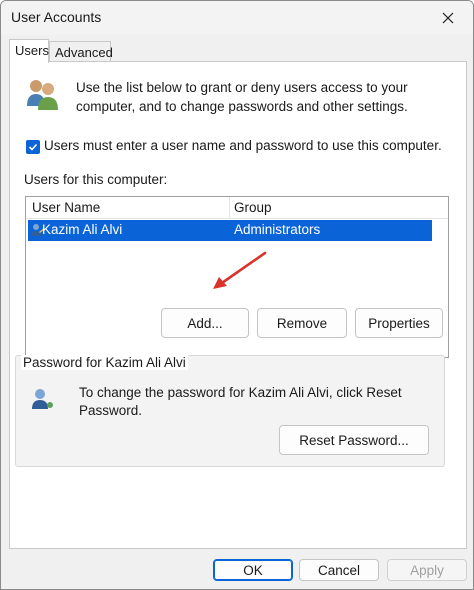 This screenshot has height=590, width=474. I want to click on tab-users: Users, so click(29, 51).